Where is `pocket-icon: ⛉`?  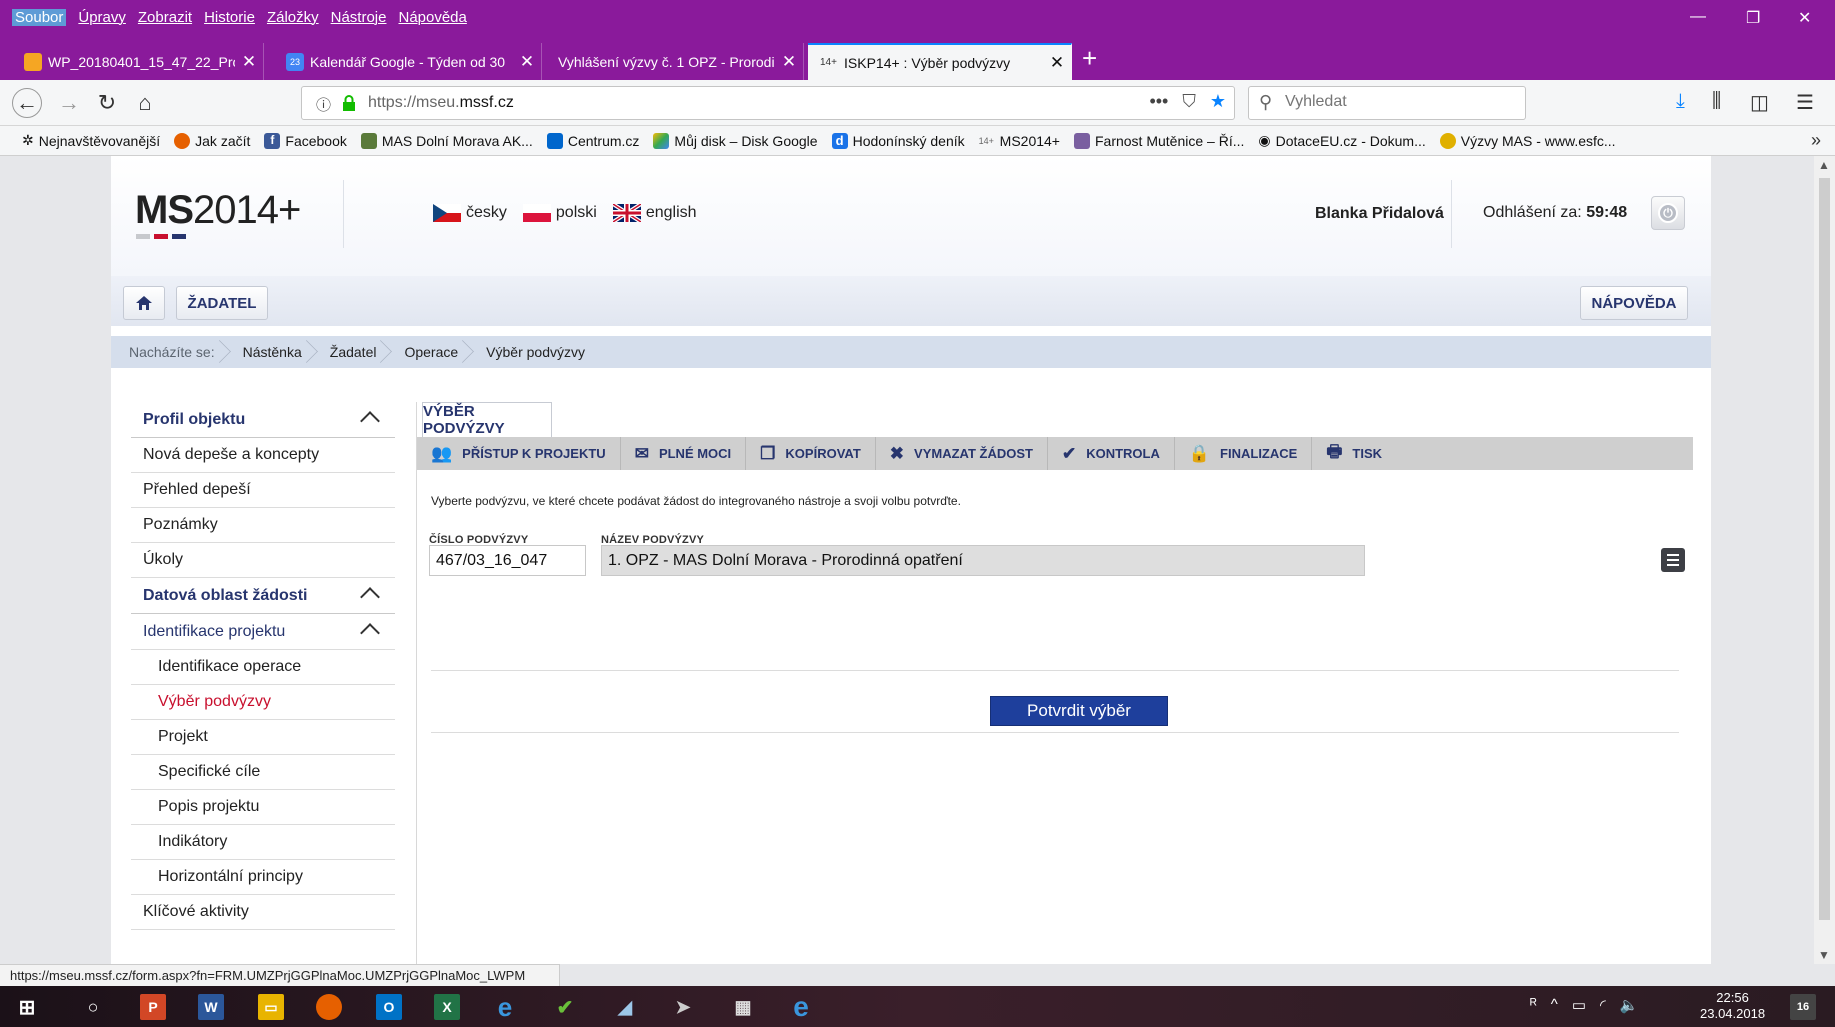 pocket-icon: ⛉ is located at coordinates (1189, 101).